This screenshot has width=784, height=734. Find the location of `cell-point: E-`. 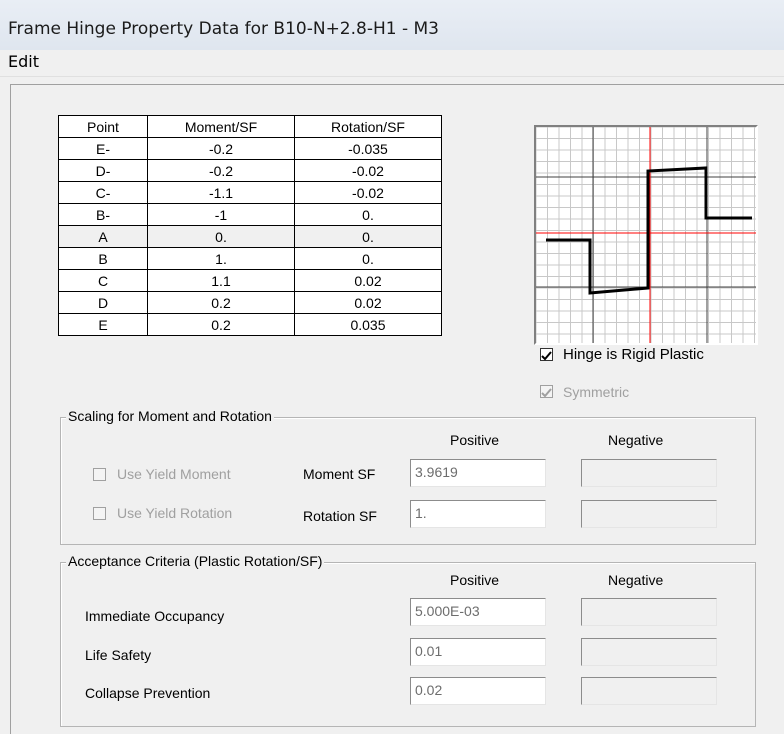

cell-point: E- is located at coordinates (103, 148).